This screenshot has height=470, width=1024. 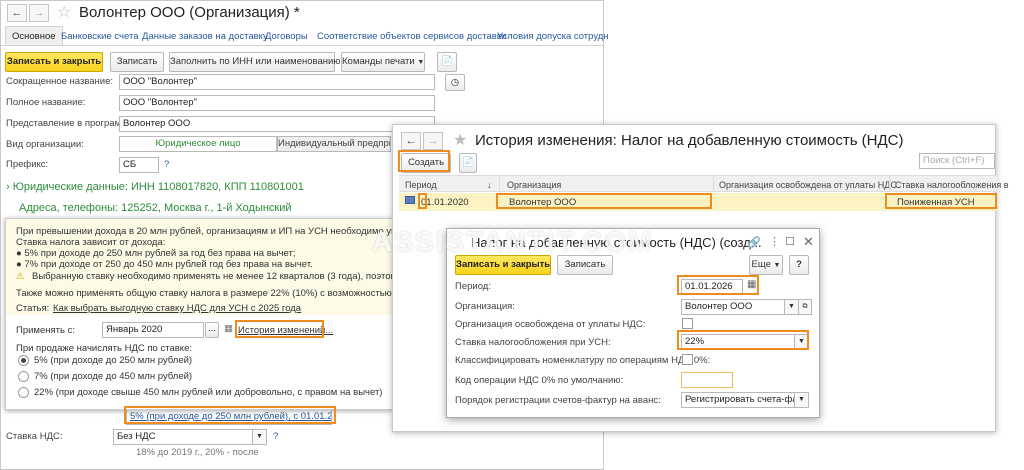 What do you see at coordinates (534, 185) in the screenshot?
I see `col-organization: Организация` at bounding box center [534, 185].